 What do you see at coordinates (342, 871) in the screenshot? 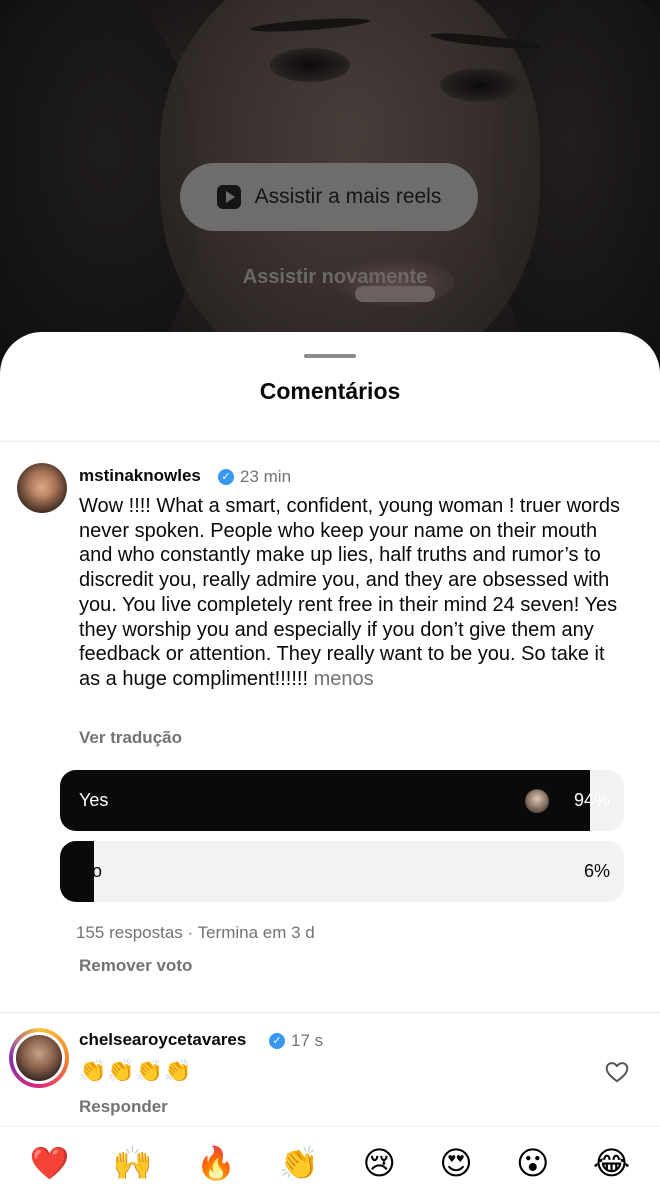
I see `poll-option-no: No 6%` at bounding box center [342, 871].